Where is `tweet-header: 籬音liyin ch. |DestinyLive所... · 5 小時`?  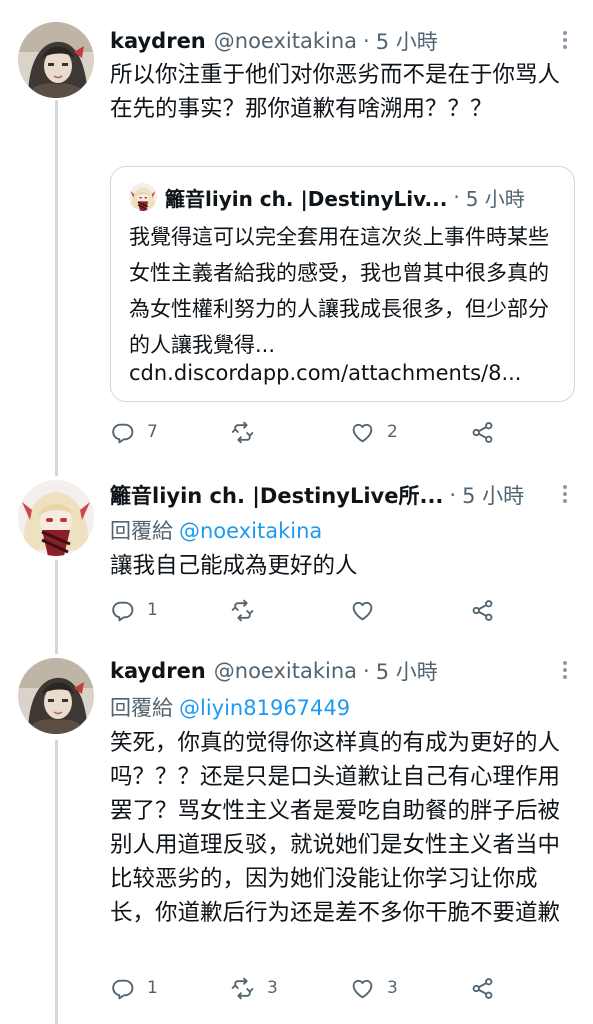
tweet-header: 籬音liyin ch. |DestinyLive所... · 5 小時 is located at coordinates (331, 495).